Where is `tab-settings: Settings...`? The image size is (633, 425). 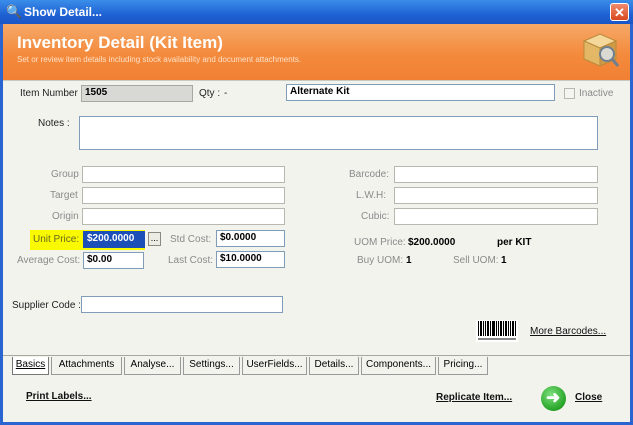
tab-settings: Settings... is located at coordinates (211, 366).